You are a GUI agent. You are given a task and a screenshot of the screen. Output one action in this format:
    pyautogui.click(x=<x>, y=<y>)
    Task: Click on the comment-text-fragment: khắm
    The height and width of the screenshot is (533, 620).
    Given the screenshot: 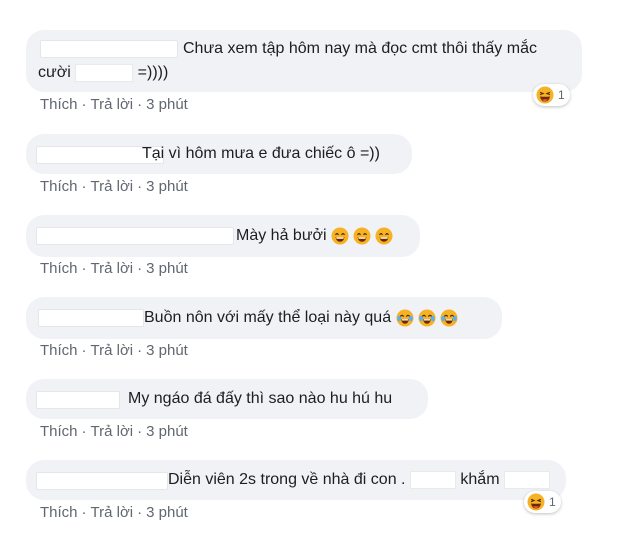 What is the action you would take?
    pyautogui.click(x=480, y=479)
    